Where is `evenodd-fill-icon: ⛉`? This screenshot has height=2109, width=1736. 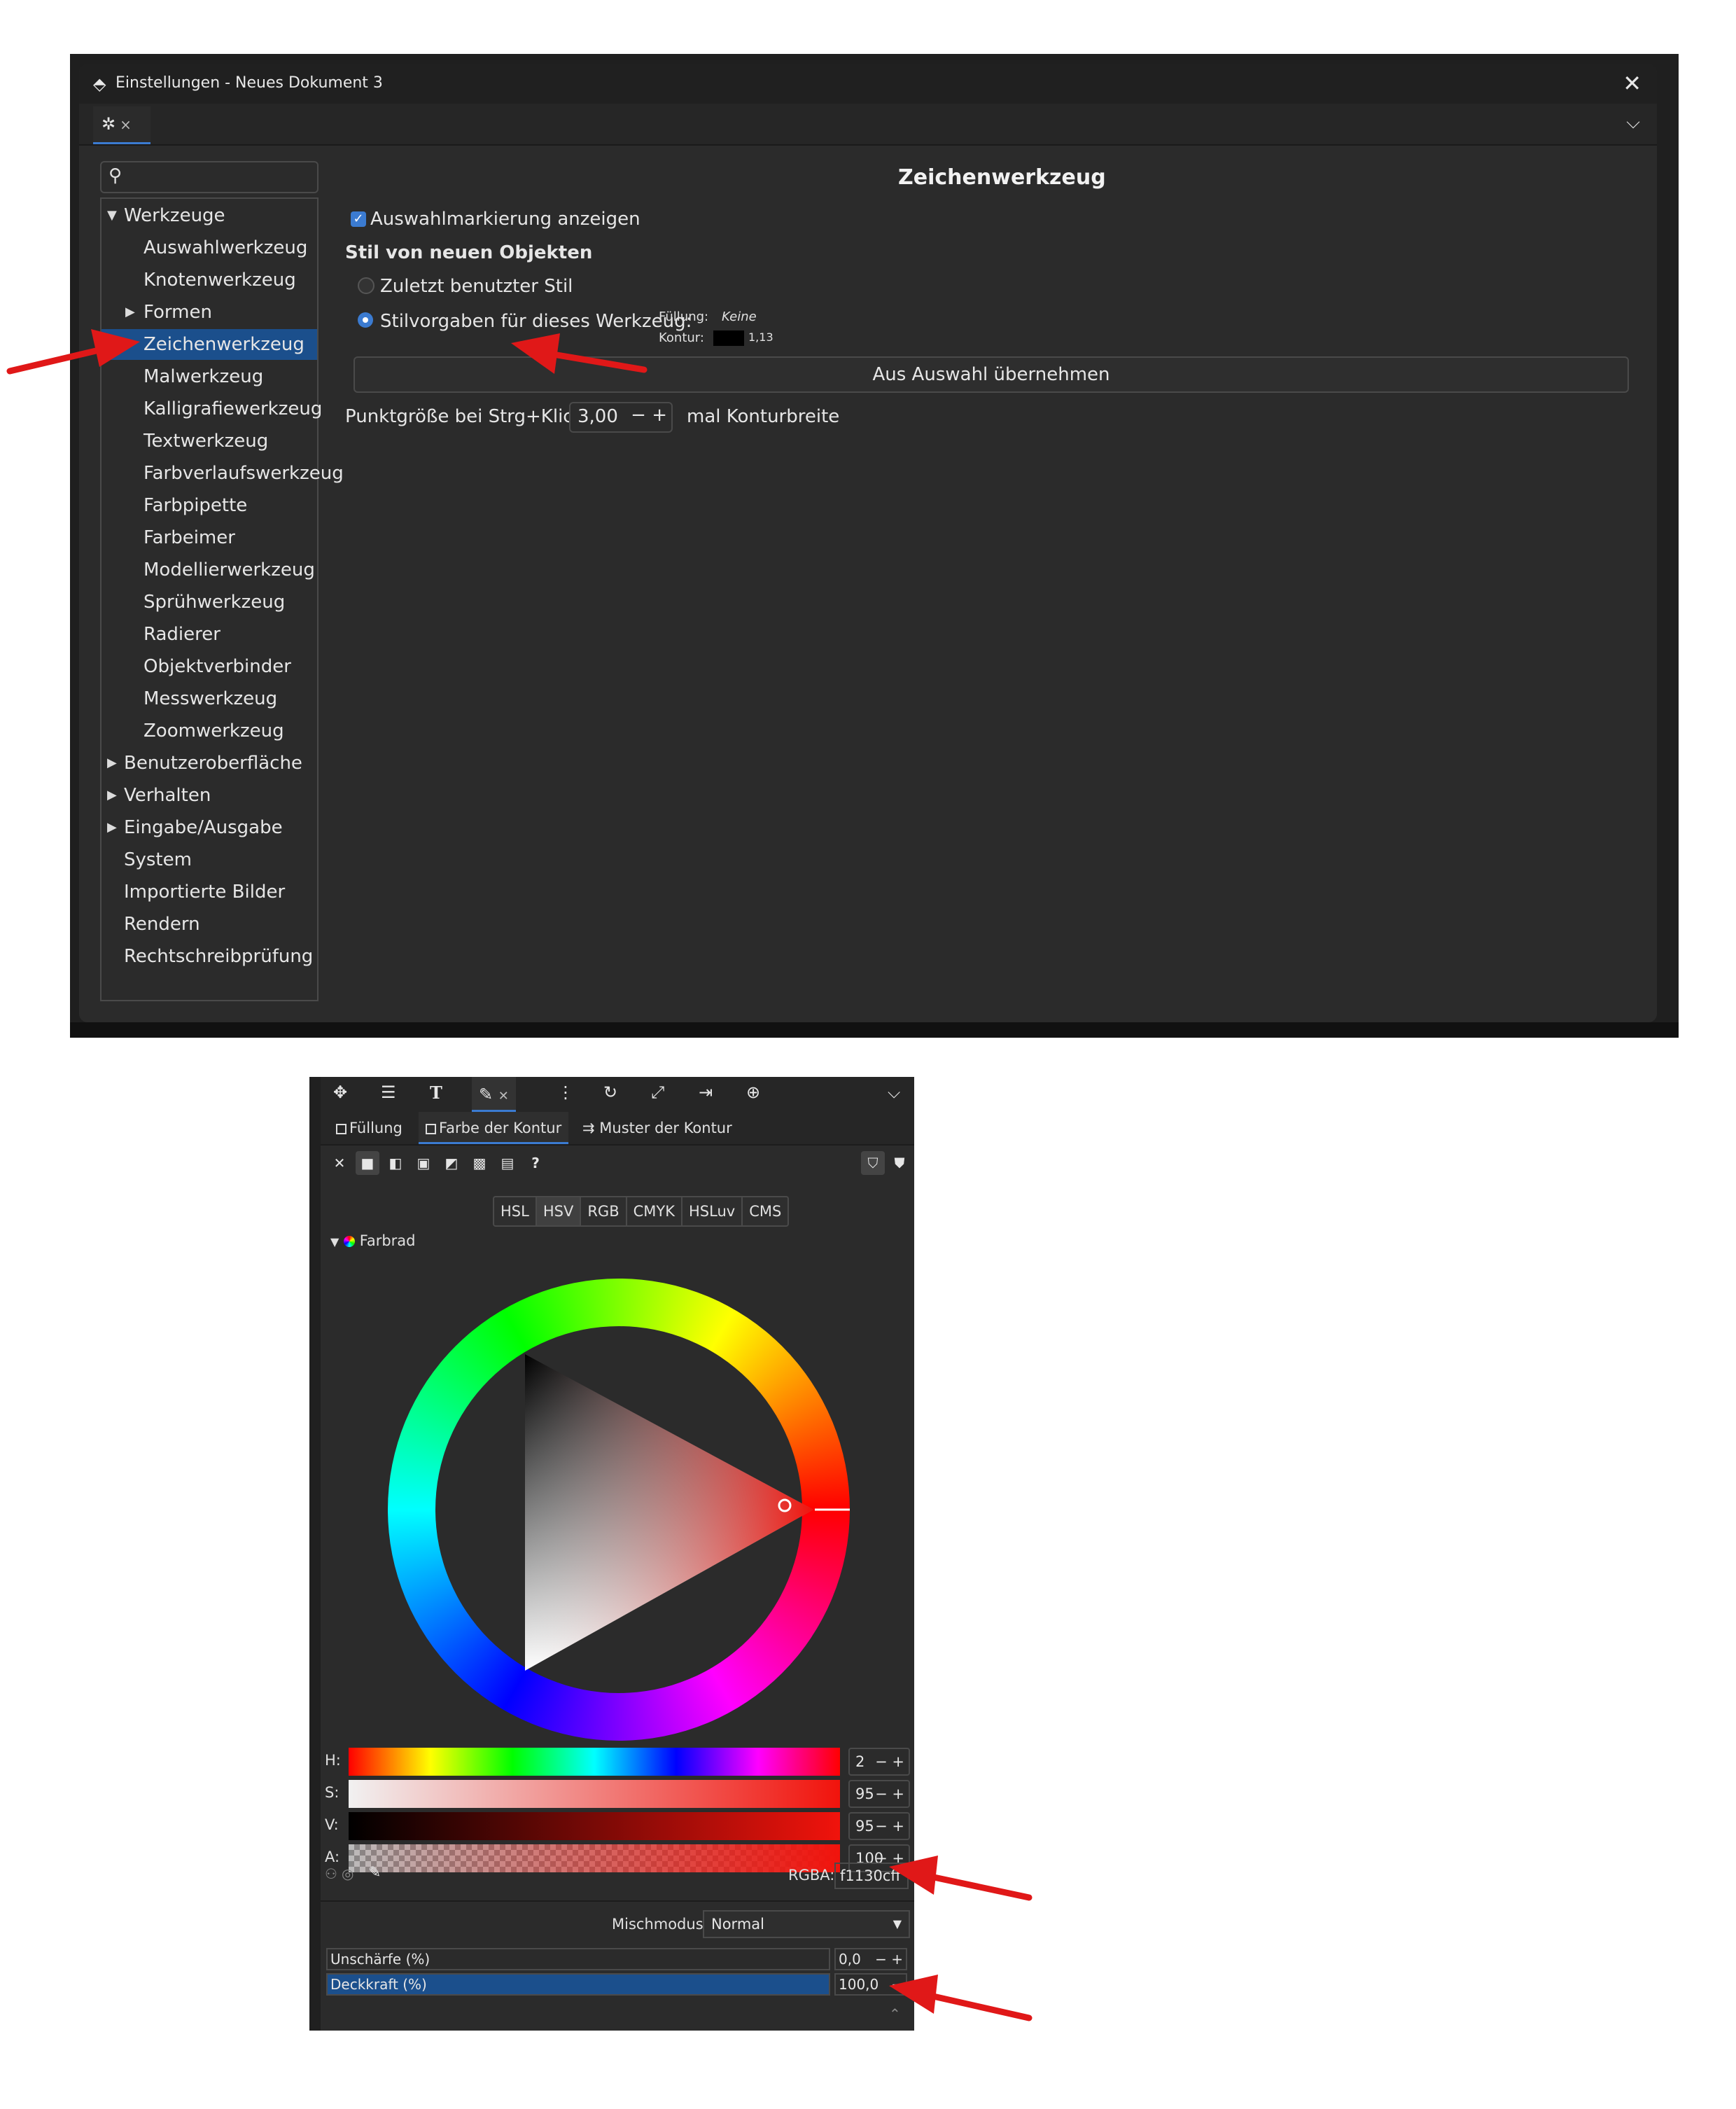
evenodd-fill-icon: ⛉ is located at coordinates (873, 1163).